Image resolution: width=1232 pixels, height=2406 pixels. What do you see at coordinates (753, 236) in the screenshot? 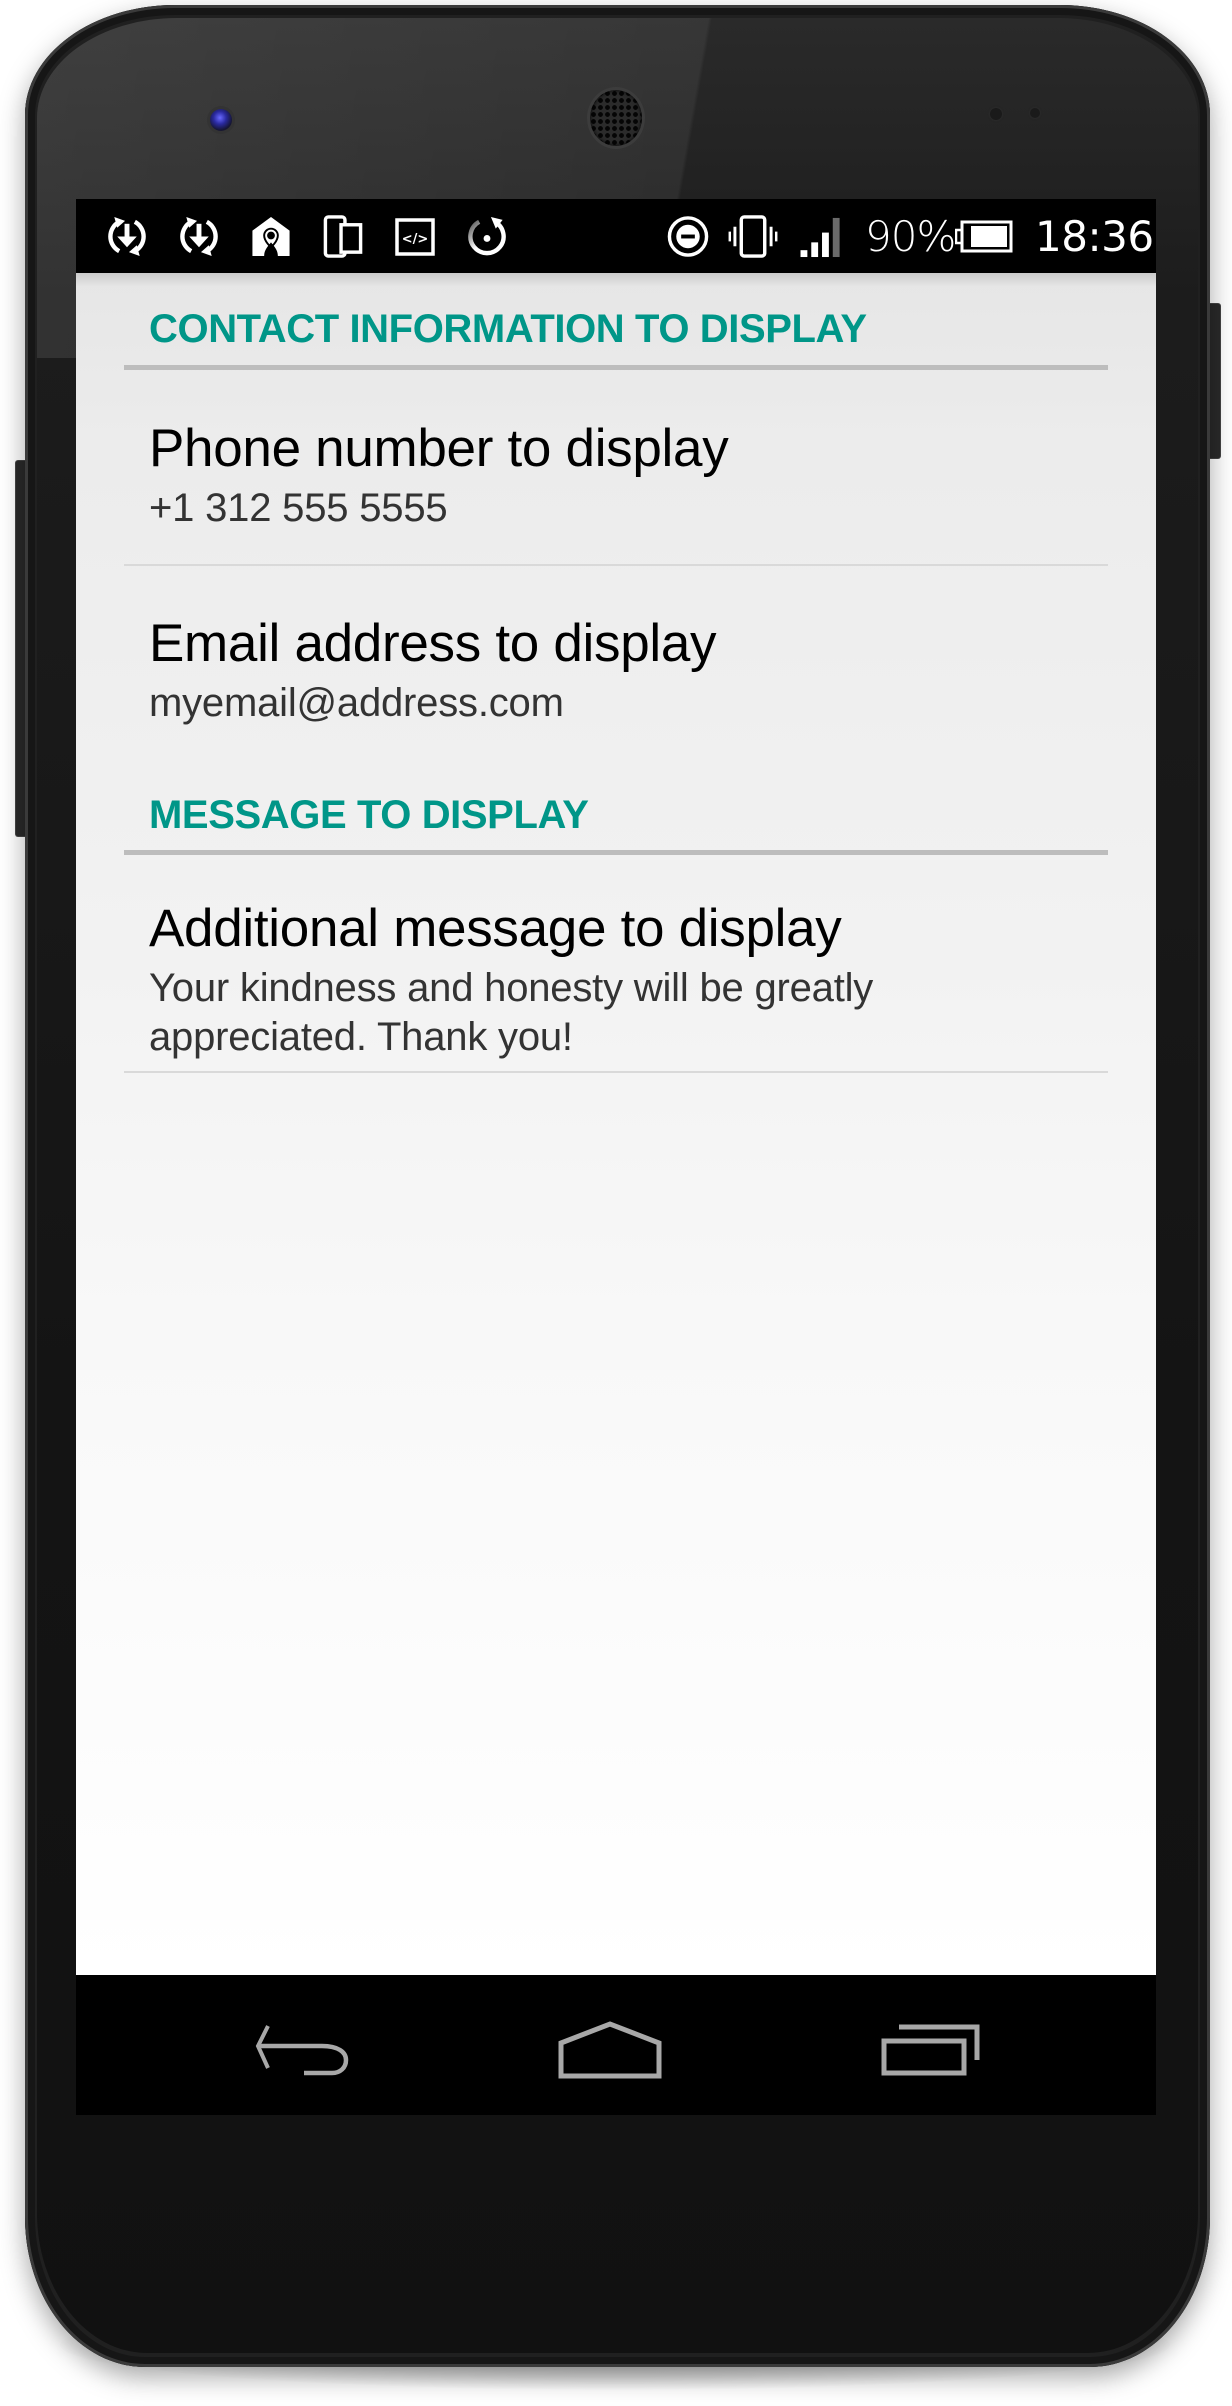
I see `vibrate-icon` at bounding box center [753, 236].